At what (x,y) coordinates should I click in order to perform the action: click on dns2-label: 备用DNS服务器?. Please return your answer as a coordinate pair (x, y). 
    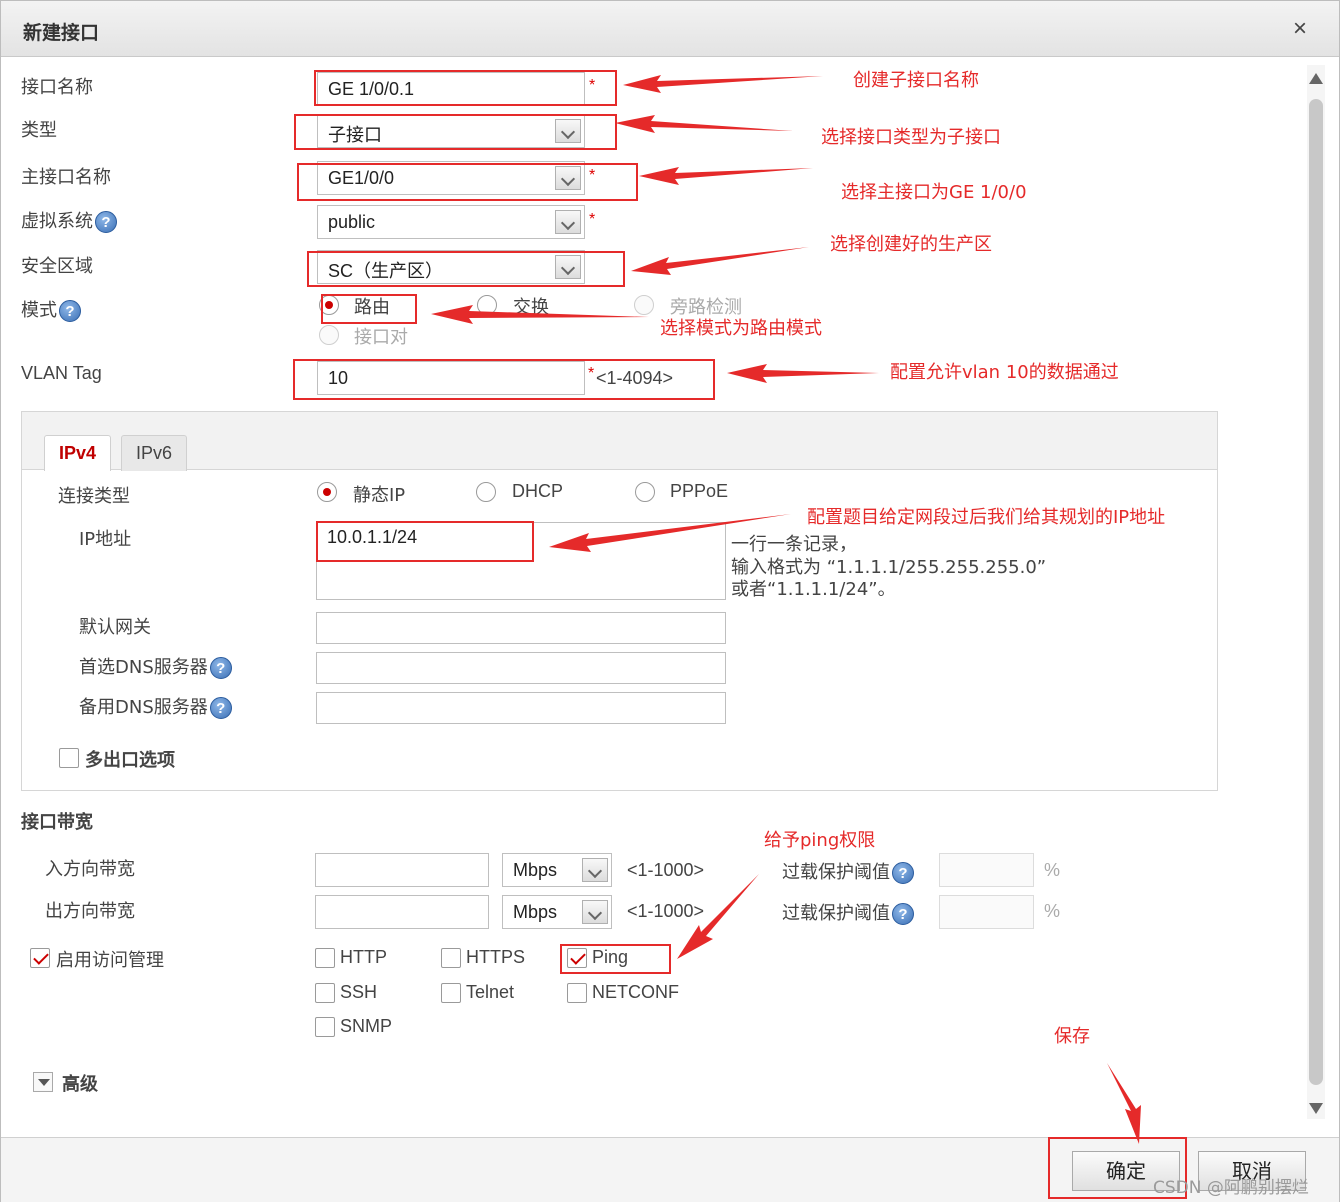
    Looking at the image, I should click on (155, 706).